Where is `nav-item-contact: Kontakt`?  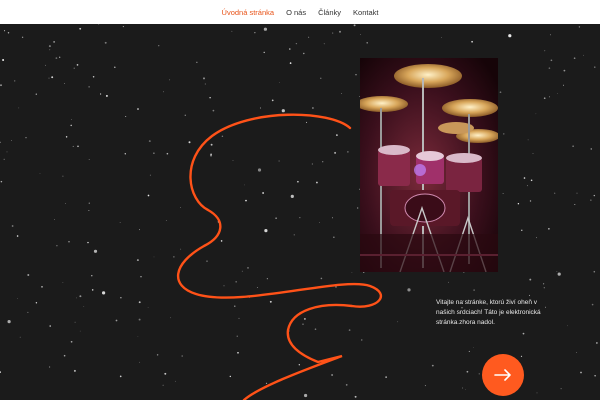 nav-item-contact: Kontakt is located at coordinates (365, 12).